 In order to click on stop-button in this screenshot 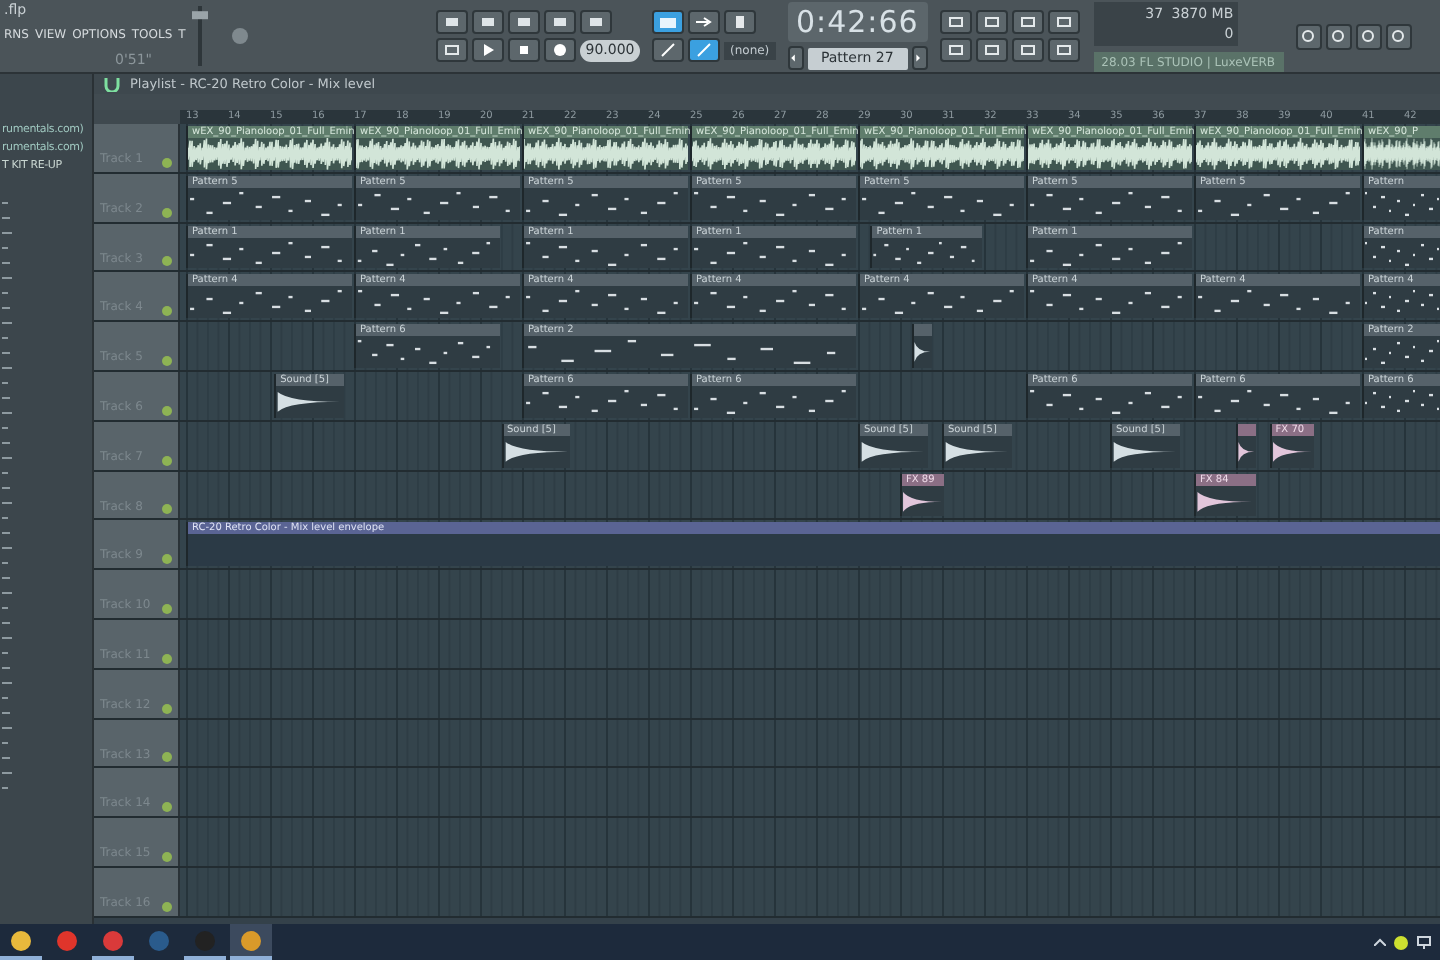, I will do `click(524, 50)`.